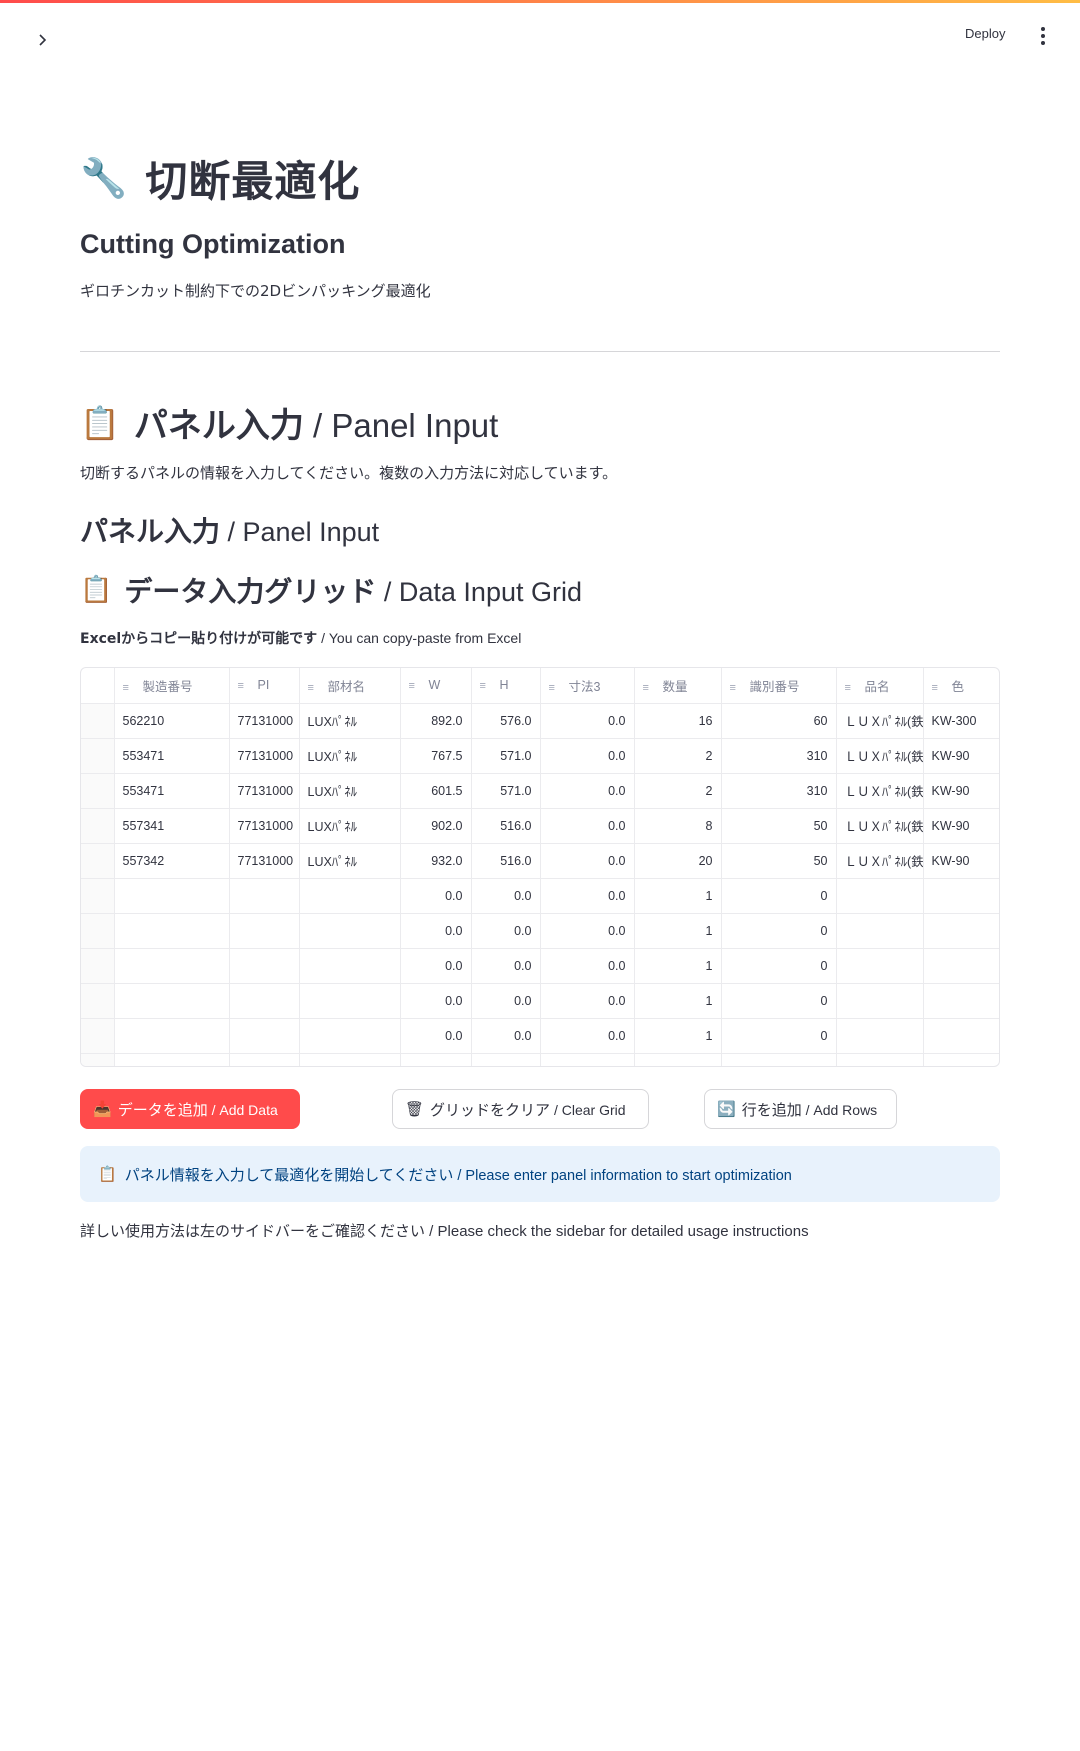 This screenshot has height=1751, width=1080. What do you see at coordinates (506, 791) in the screenshot?
I see `table-cell: 571.0` at bounding box center [506, 791].